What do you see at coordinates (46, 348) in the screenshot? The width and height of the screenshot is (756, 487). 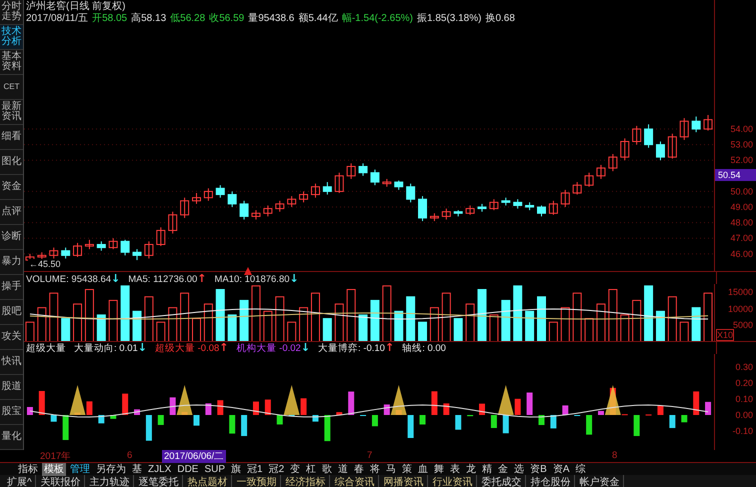 I see `indicator-legend: 超级大量` at bounding box center [46, 348].